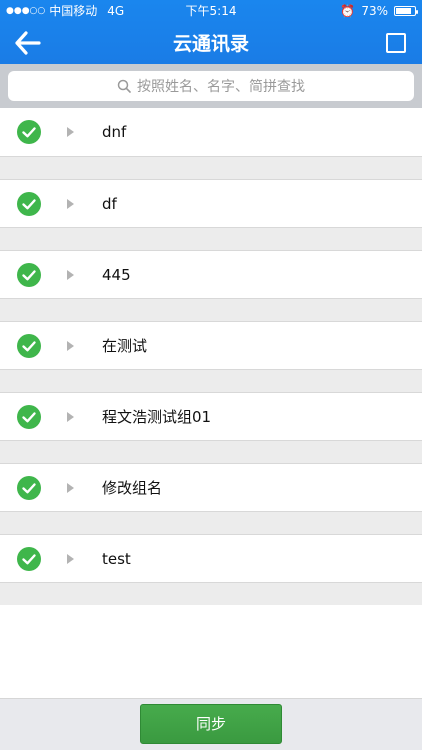 This screenshot has width=422, height=750. What do you see at coordinates (211, 274) in the screenshot?
I see `list-item: 445` at bounding box center [211, 274].